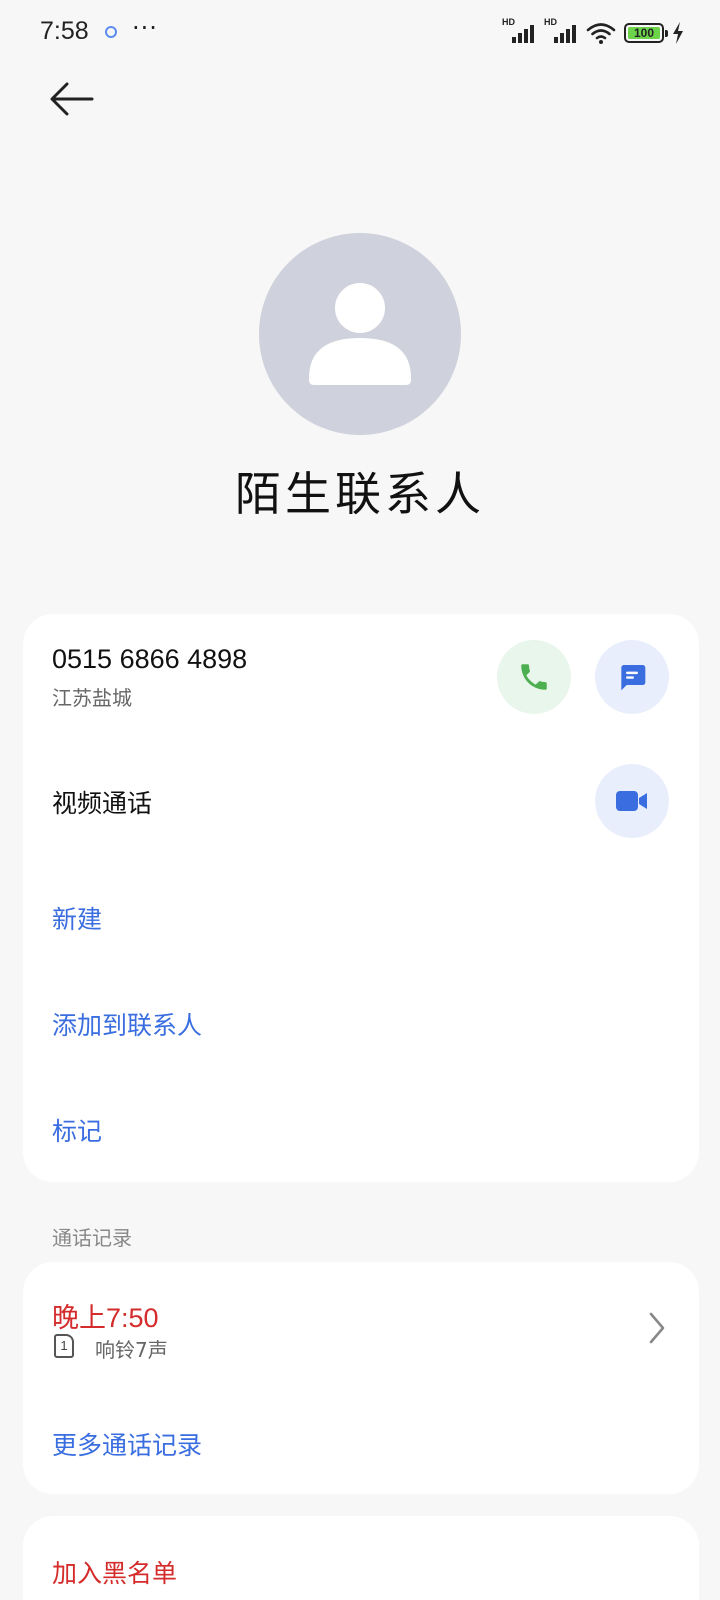  Describe the element at coordinates (145, 28) in the screenshot. I see `status-more: ···` at that location.